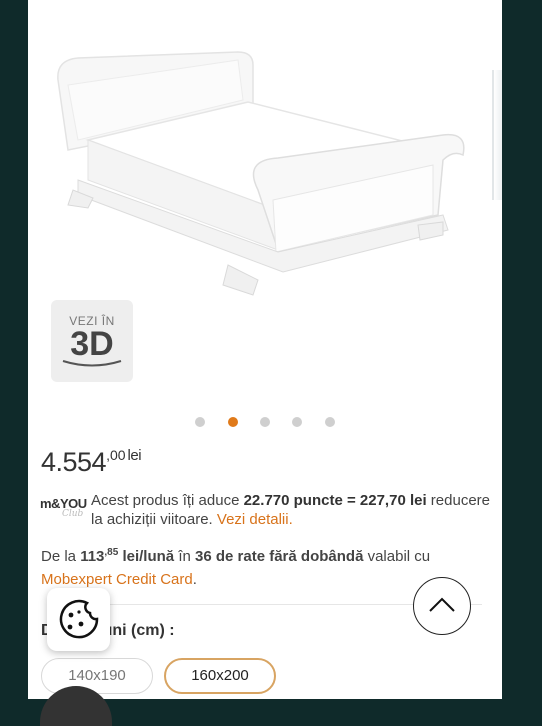  I want to click on installment-unit: lei/lună, so click(146, 556).